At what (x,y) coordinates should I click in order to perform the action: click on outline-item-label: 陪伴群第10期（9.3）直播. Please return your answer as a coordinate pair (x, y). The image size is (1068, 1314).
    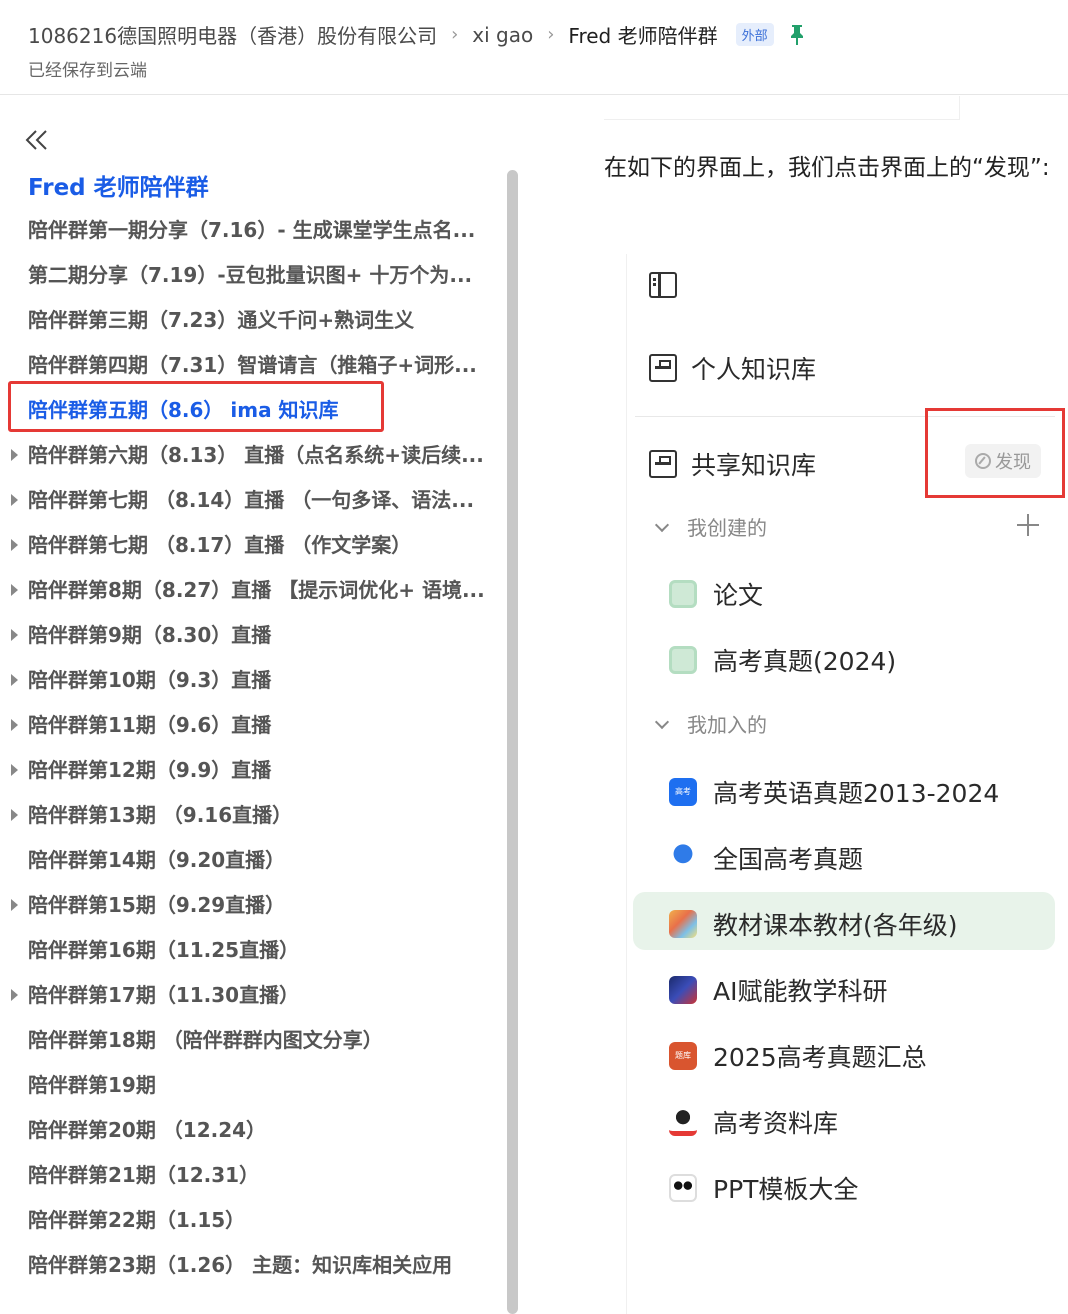
    Looking at the image, I should click on (150, 680).